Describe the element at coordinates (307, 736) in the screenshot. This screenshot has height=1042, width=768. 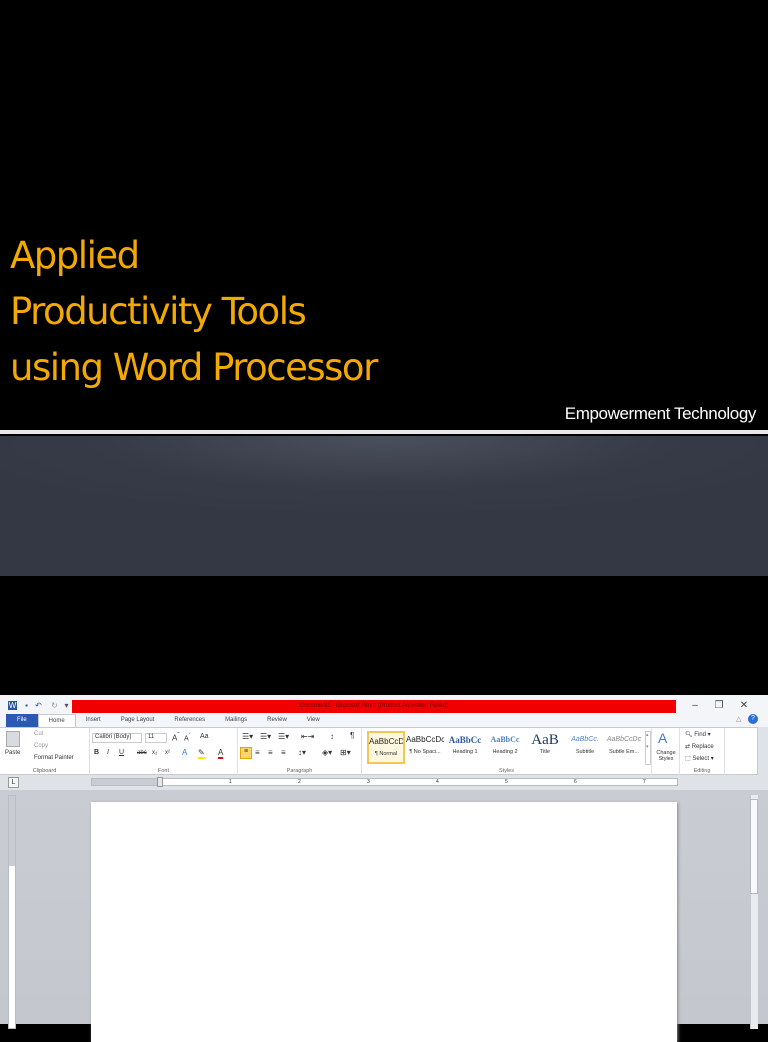
I see `indent-icons: ⇤⇥` at that location.